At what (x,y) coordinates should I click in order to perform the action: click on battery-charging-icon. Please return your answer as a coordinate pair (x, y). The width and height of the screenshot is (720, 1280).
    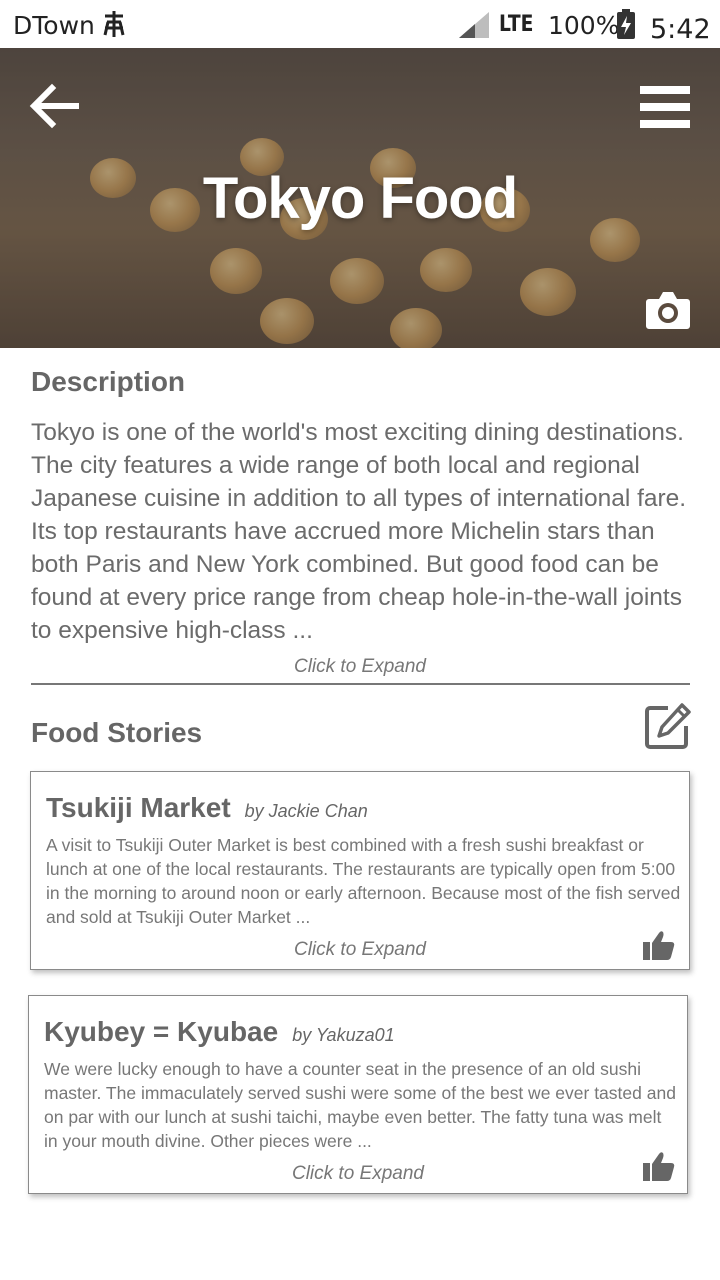
    Looking at the image, I should click on (626, 24).